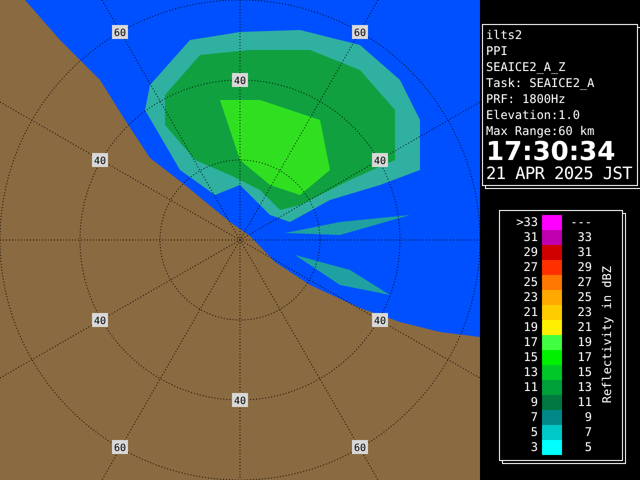 The image size is (640, 480). I want to click on legend-high-value: 15, so click(584, 372).